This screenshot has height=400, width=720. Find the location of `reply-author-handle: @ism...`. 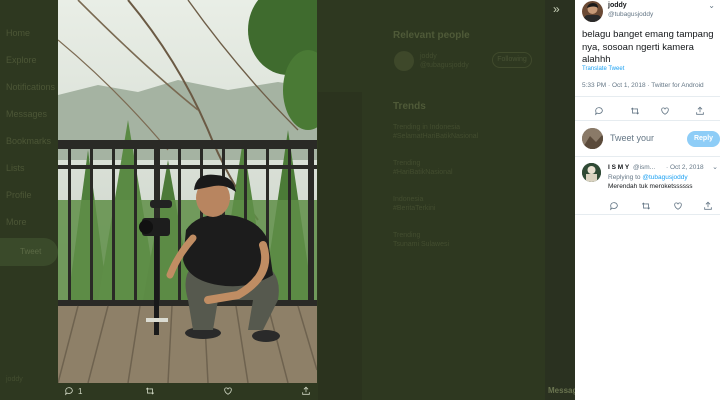

reply-author-handle: @ism... is located at coordinates (644, 167).